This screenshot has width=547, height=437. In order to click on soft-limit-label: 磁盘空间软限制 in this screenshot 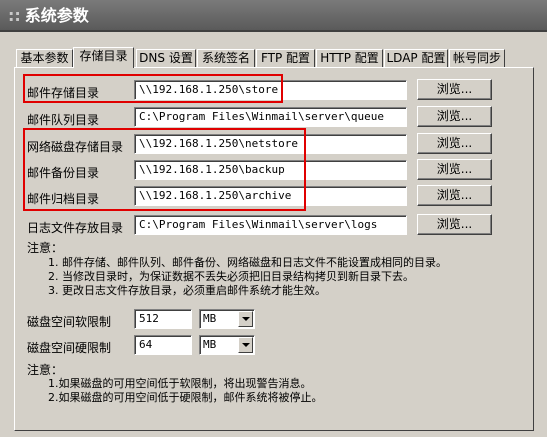, I will do `click(69, 322)`.